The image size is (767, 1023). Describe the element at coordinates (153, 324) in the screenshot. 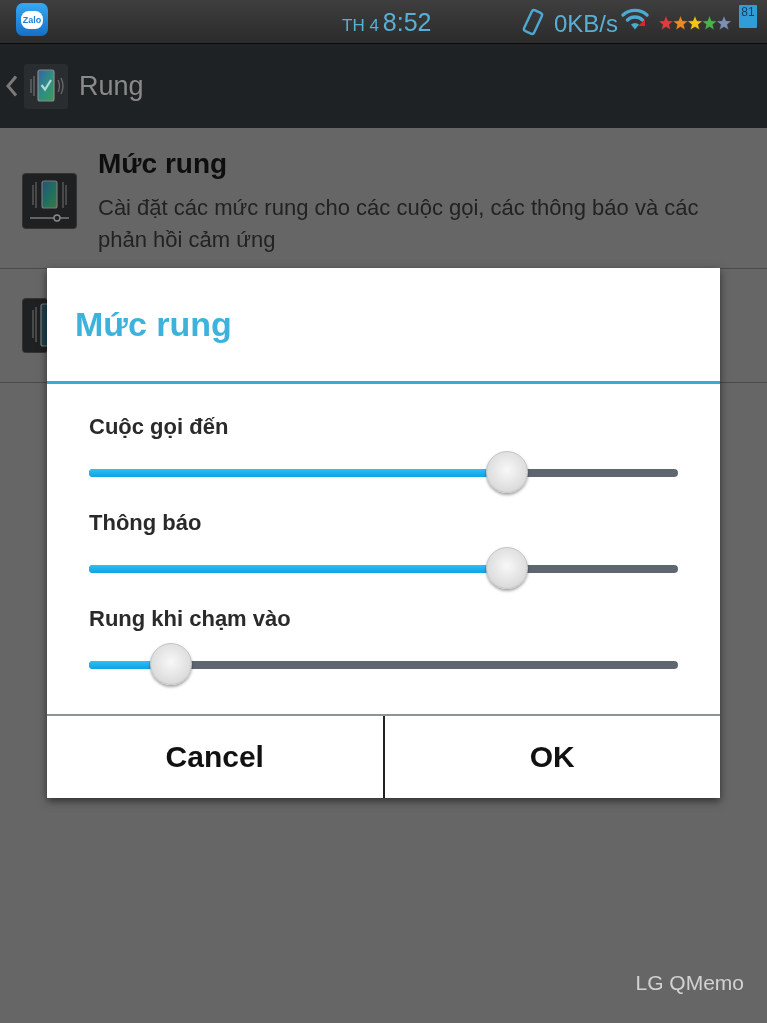

I see `dialog-title: Mức rung` at that location.